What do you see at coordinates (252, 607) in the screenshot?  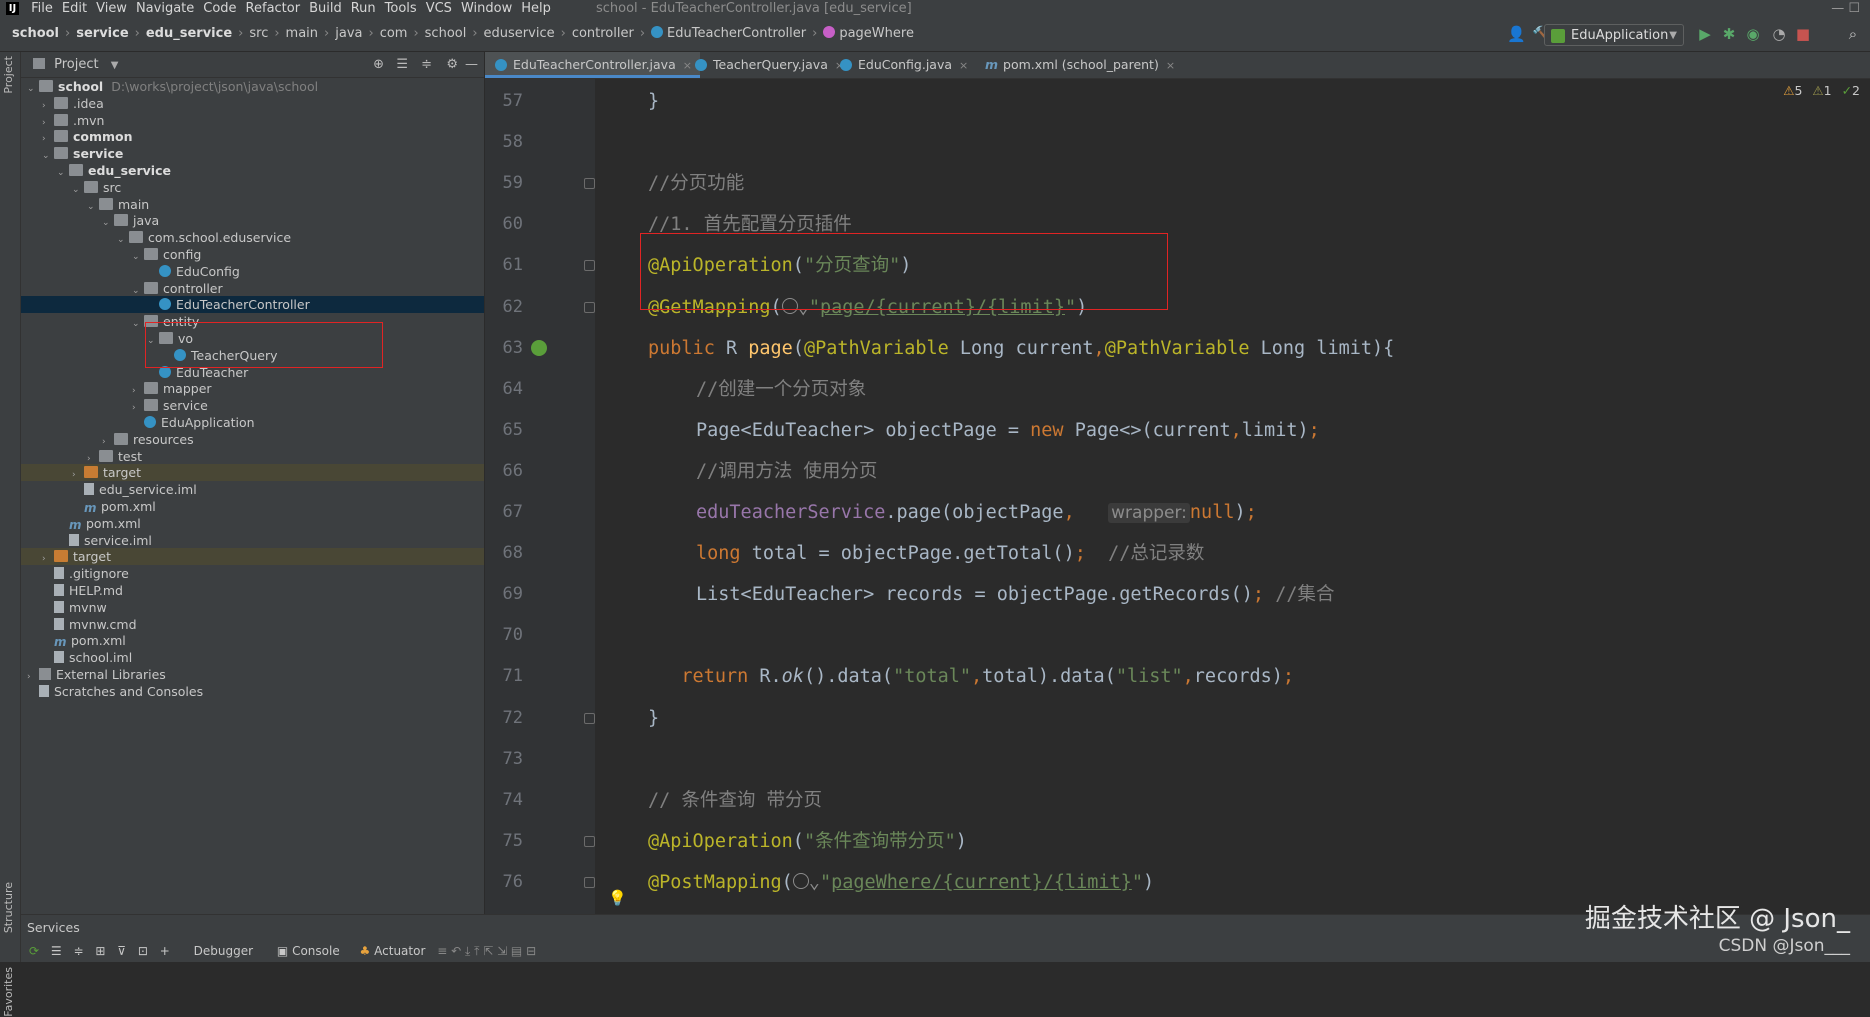 I see `tree-item: mvnw` at bounding box center [252, 607].